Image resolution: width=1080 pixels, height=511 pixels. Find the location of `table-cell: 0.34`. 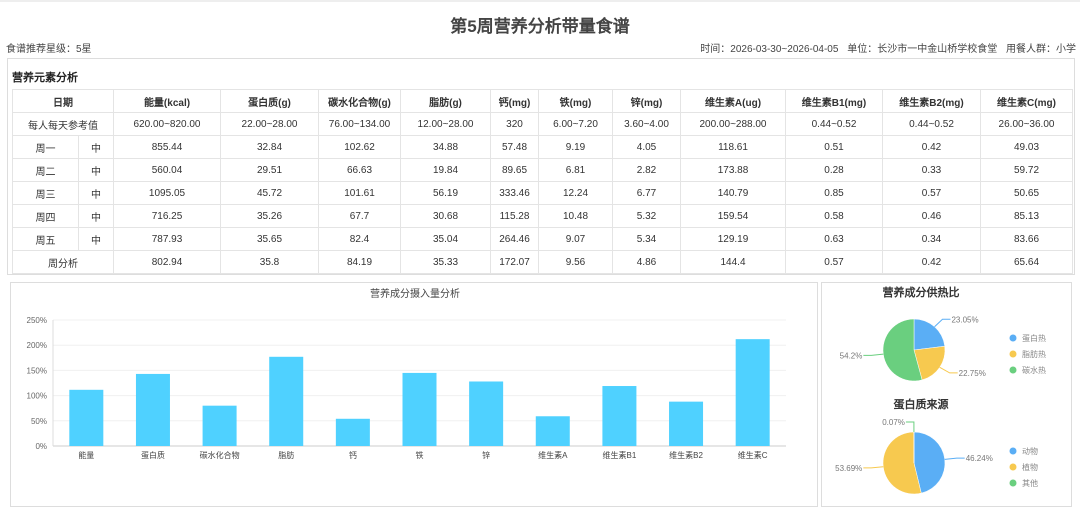

table-cell: 0.34 is located at coordinates (931, 239).